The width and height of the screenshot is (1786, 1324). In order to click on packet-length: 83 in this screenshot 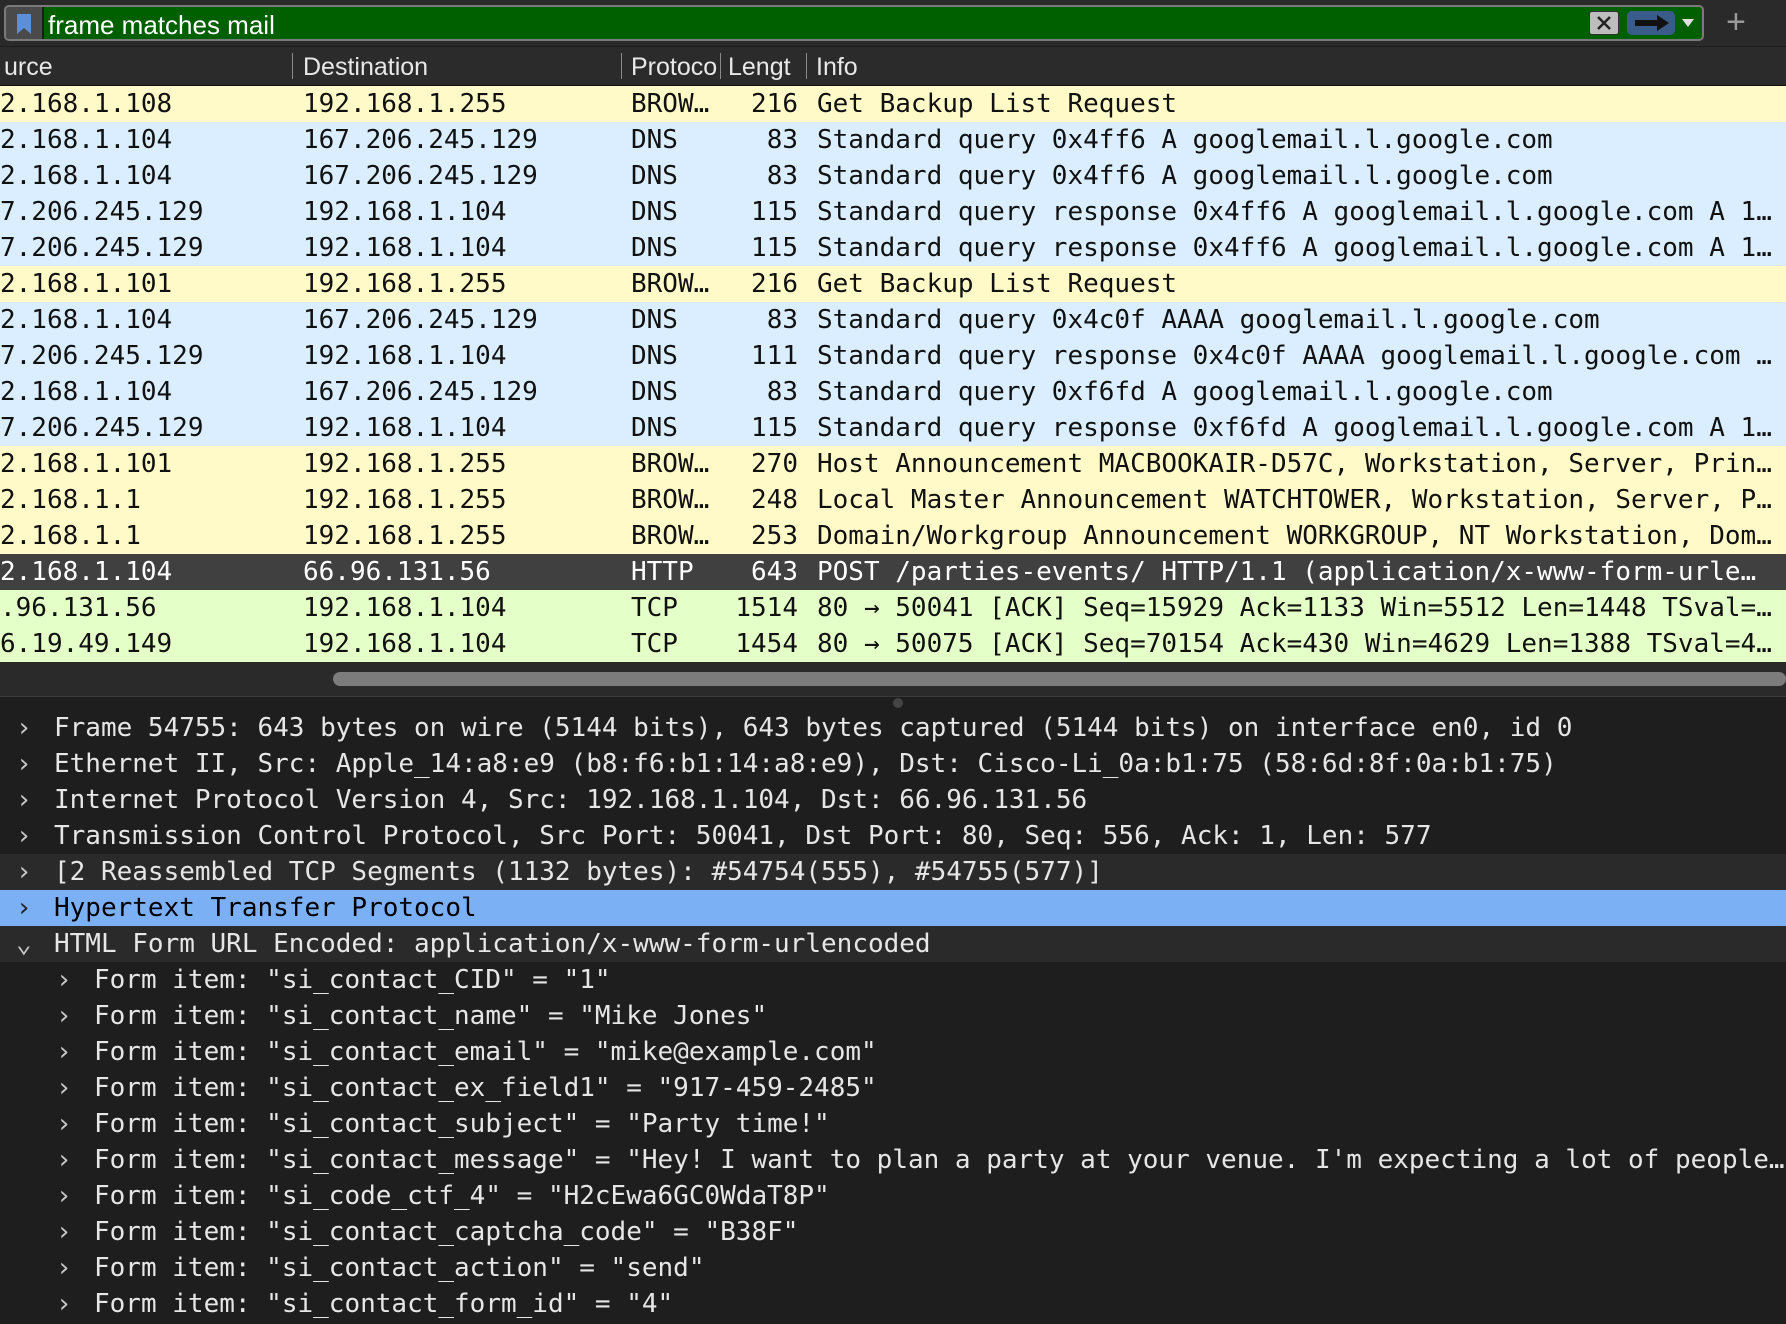, I will do `click(782, 320)`.